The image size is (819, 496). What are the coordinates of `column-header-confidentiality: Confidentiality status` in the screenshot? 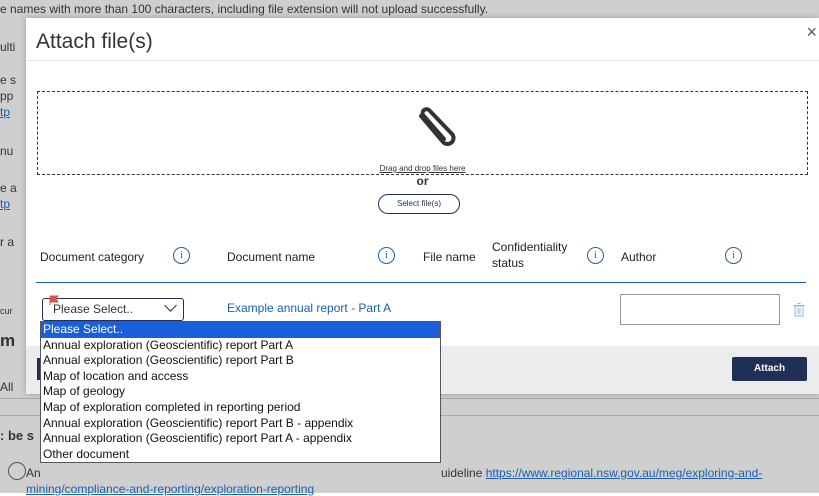 It's located at (529, 255).